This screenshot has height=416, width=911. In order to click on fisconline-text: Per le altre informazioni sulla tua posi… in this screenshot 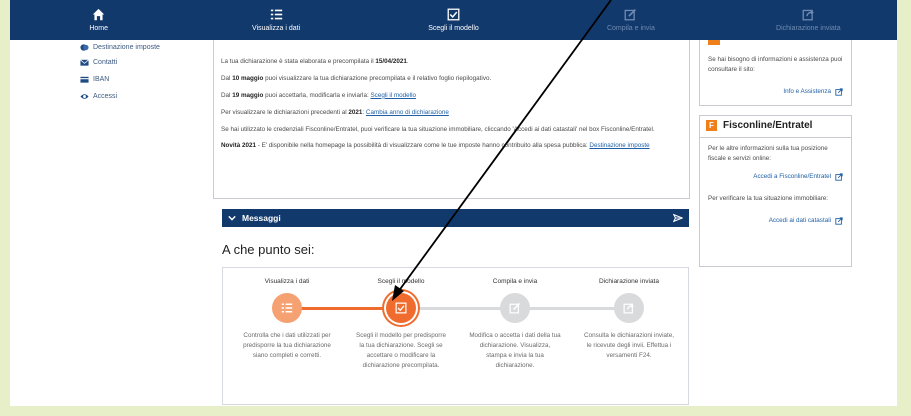, I will do `click(768, 153)`.